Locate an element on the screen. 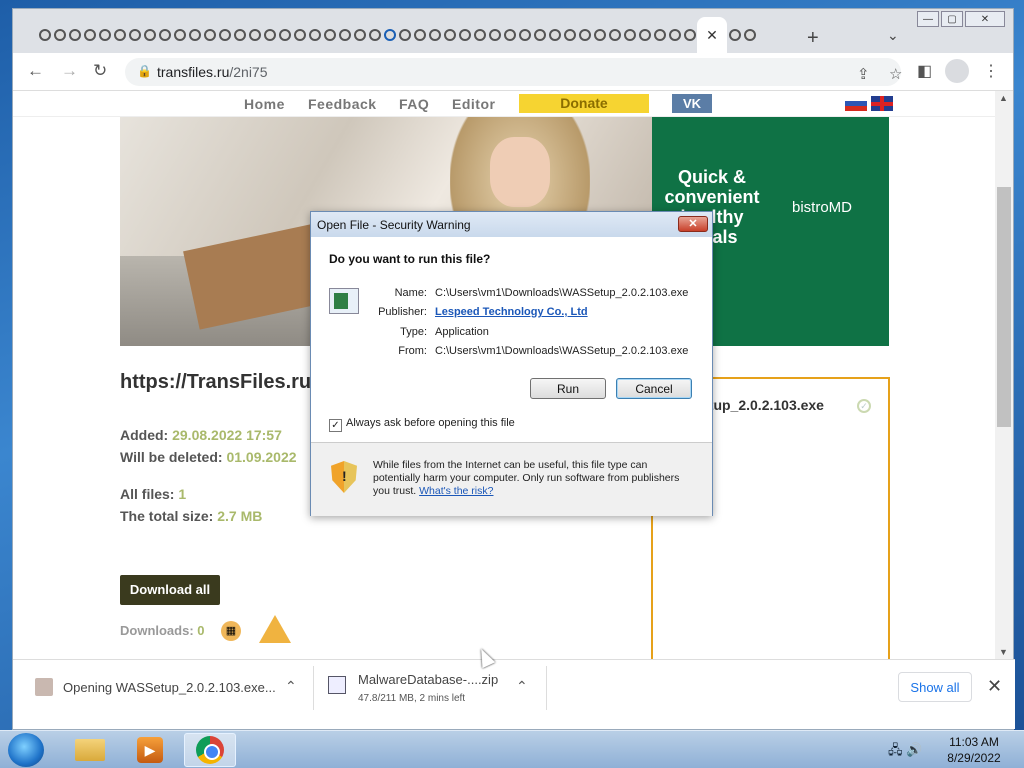 The image size is (1024, 768). start-button is located at coordinates (26, 750).